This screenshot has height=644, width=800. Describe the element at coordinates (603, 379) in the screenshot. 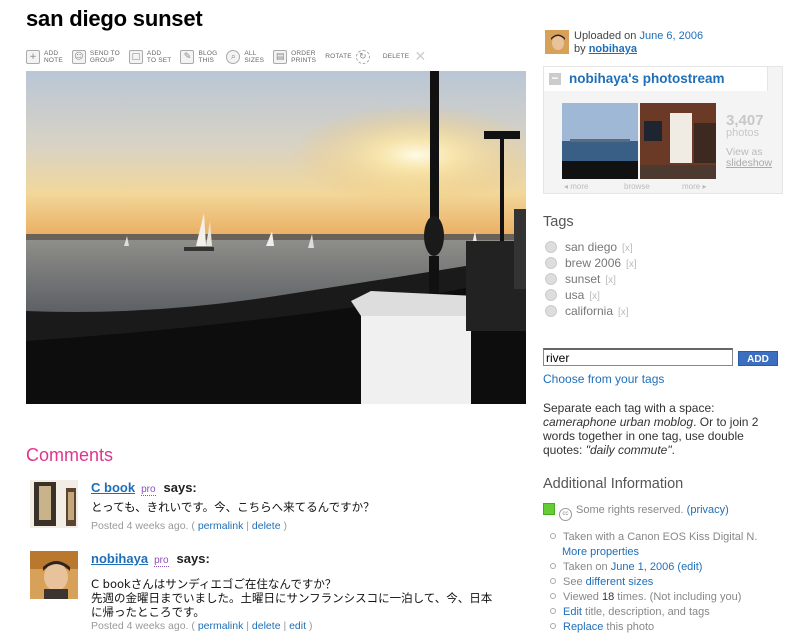

I see `choose-from-tags-link: Choose from your tags` at that location.